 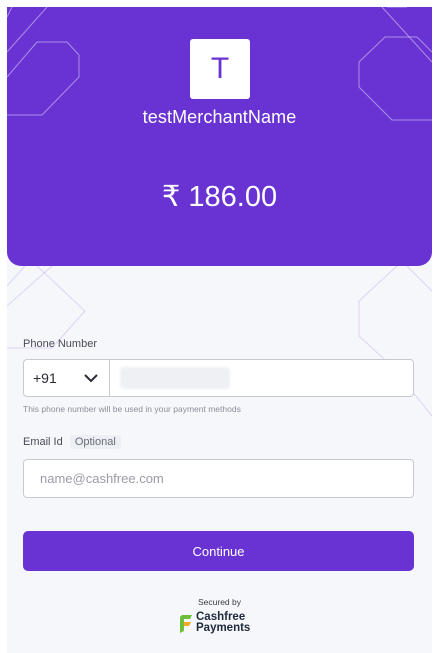 I want to click on country-code-value: +91, so click(x=45, y=378).